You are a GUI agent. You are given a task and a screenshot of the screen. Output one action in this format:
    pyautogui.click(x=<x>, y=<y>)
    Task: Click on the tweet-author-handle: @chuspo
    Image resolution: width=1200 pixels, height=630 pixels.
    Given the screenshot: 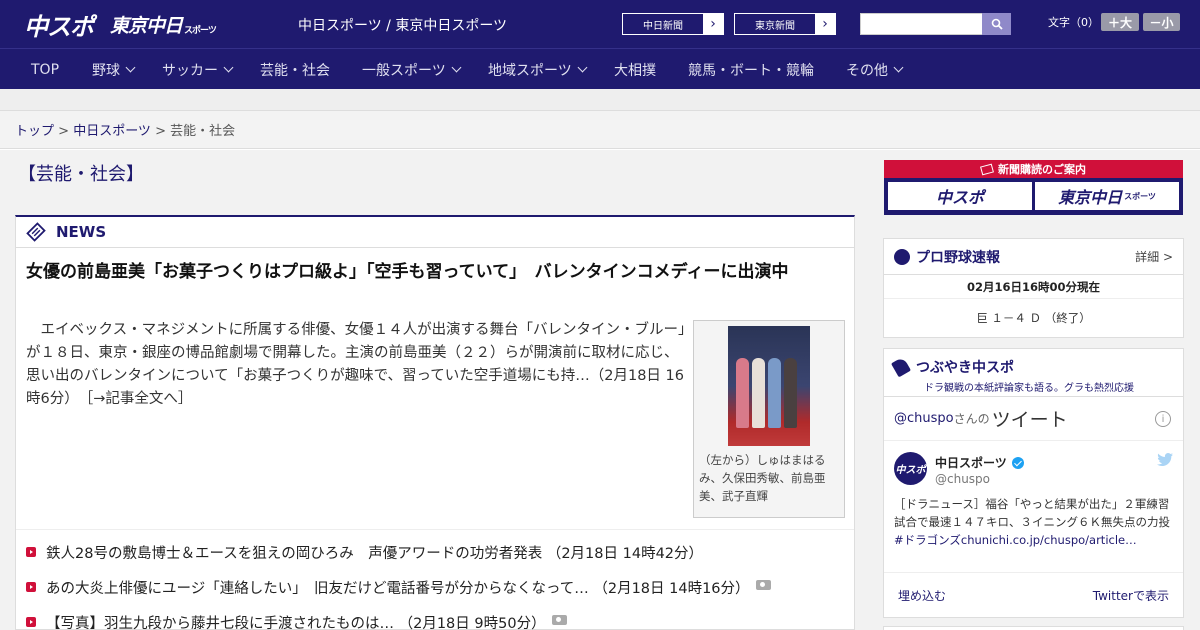 What is the action you would take?
    pyautogui.click(x=962, y=479)
    